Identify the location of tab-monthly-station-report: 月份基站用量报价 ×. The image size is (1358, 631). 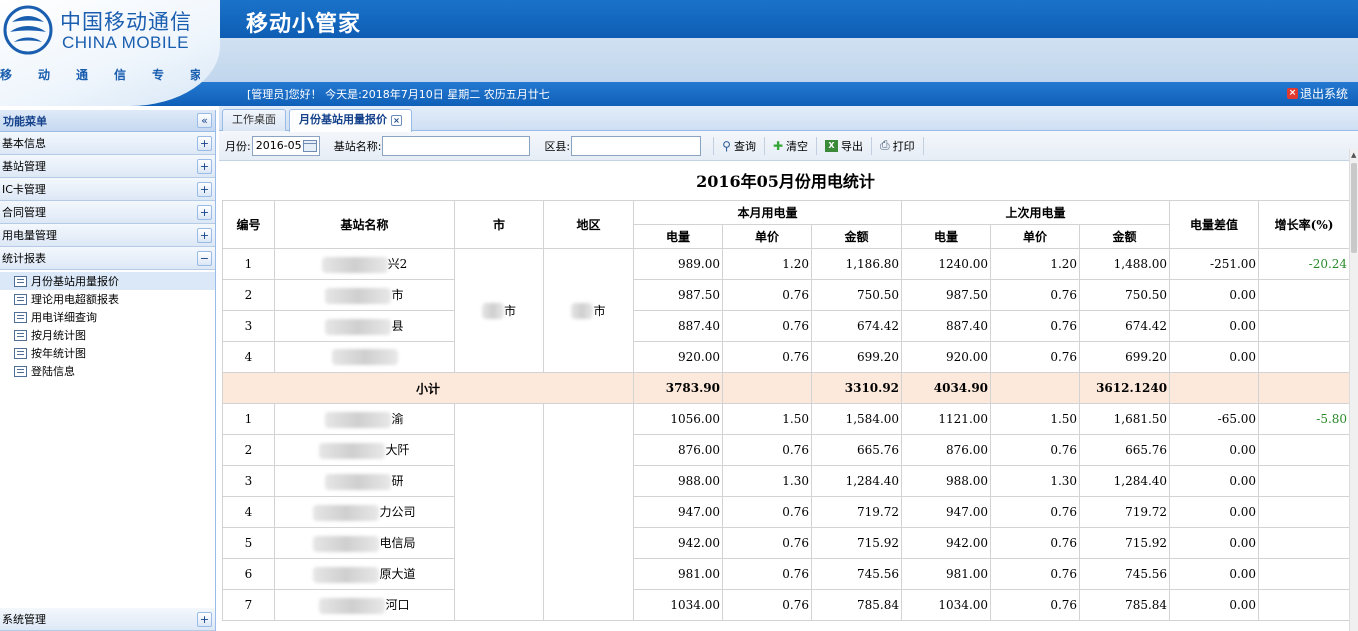
(350, 120).